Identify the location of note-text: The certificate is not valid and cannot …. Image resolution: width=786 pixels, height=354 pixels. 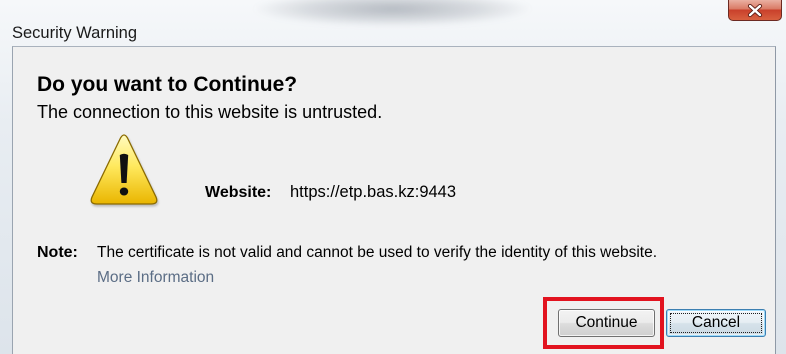
(377, 252).